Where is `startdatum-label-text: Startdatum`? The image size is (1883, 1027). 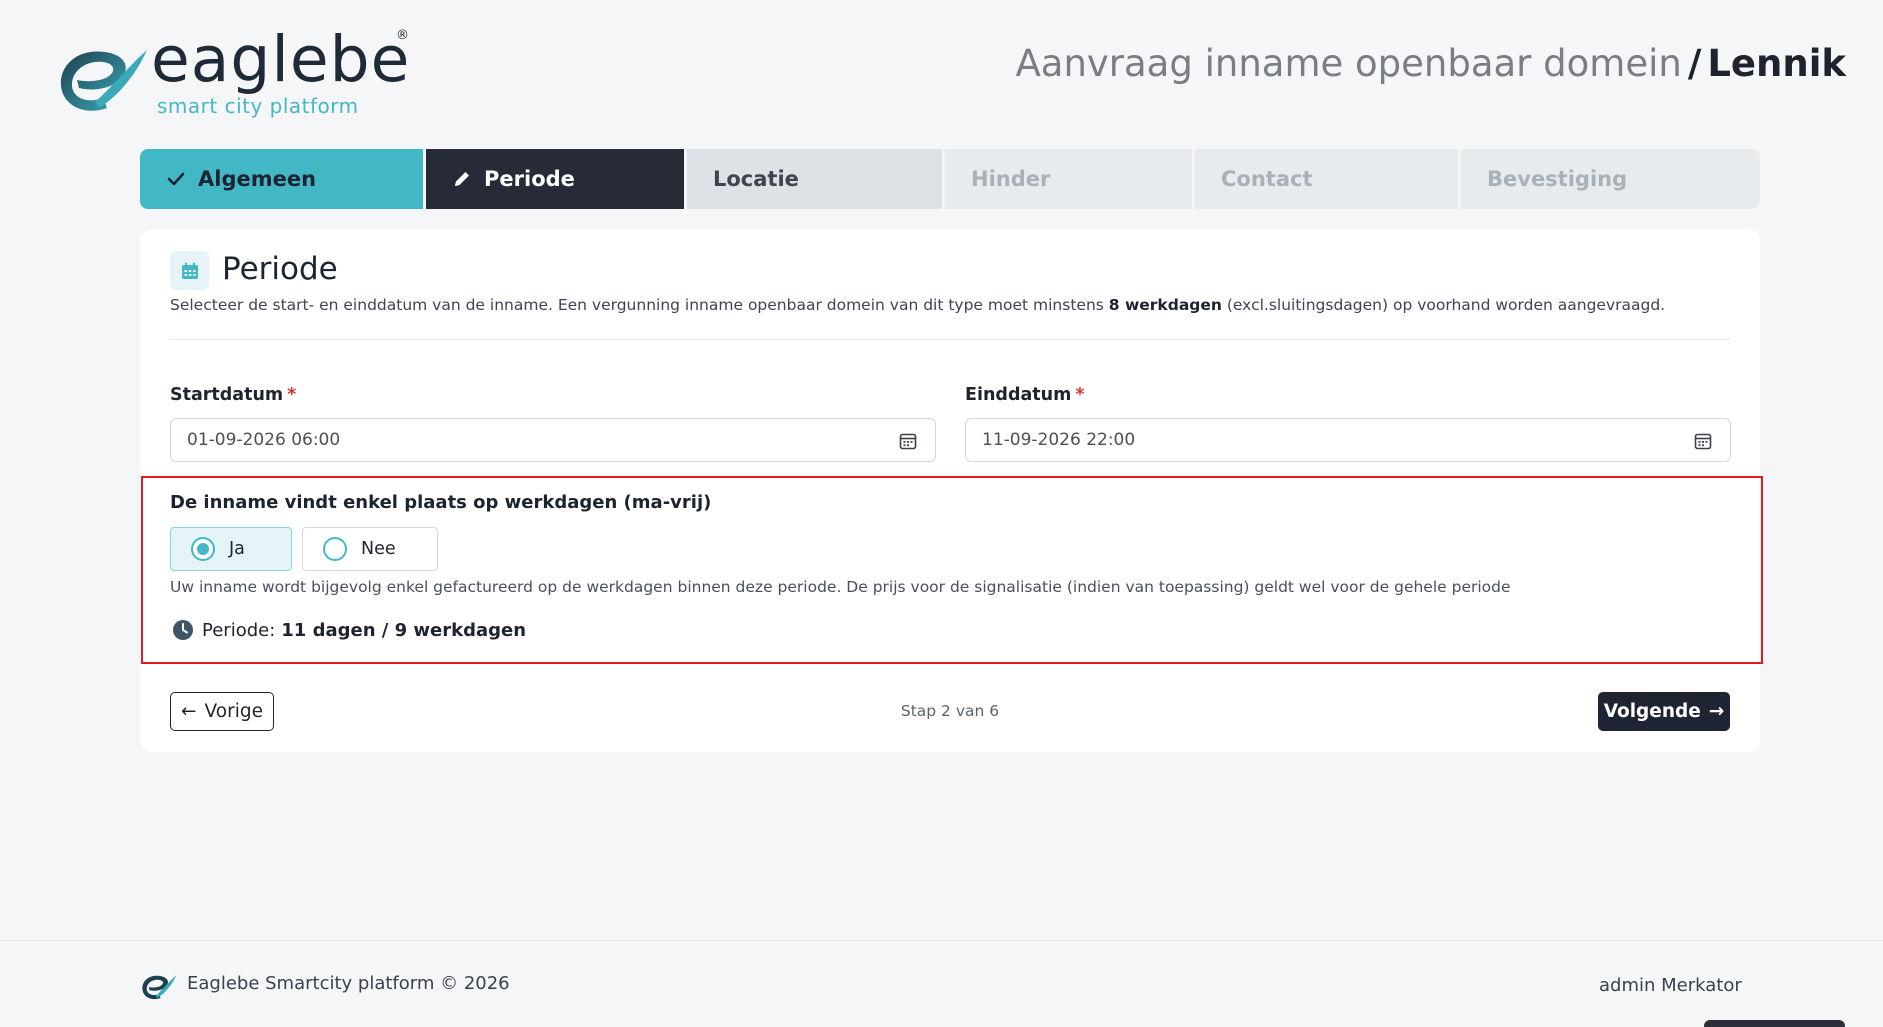 startdatum-label-text: Startdatum is located at coordinates (227, 395).